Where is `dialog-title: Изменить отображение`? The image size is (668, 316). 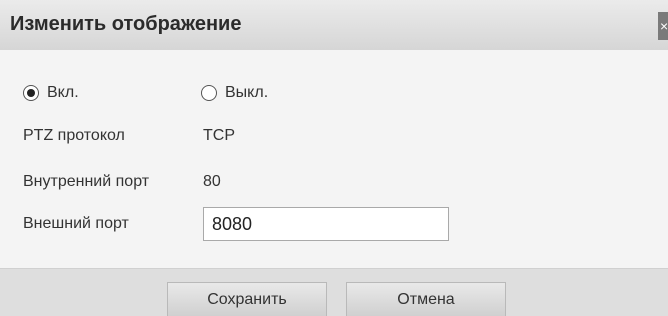
dialog-title: Изменить отображение is located at coordinates (126, 24).